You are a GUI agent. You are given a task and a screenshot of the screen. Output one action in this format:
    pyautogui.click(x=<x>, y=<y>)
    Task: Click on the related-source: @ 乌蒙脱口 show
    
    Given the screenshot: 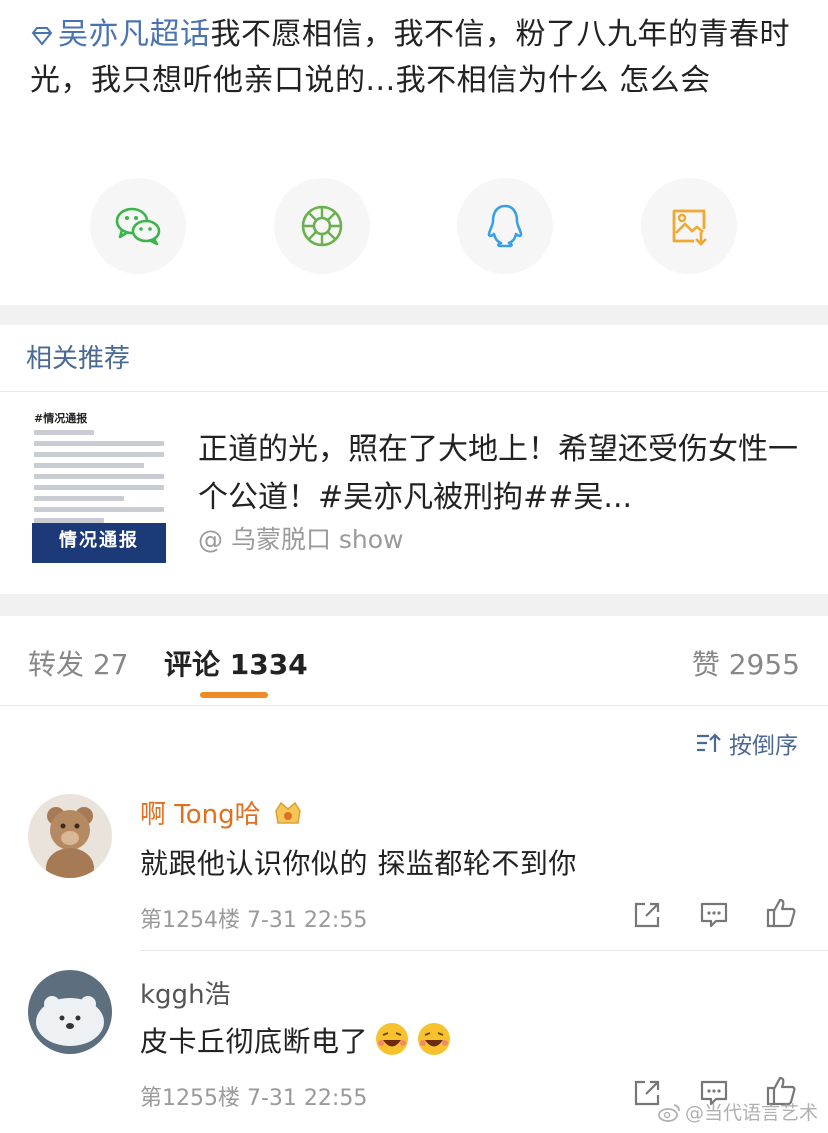 What is the action you would take?
    pyautogui.click(x=301, y=538)
    